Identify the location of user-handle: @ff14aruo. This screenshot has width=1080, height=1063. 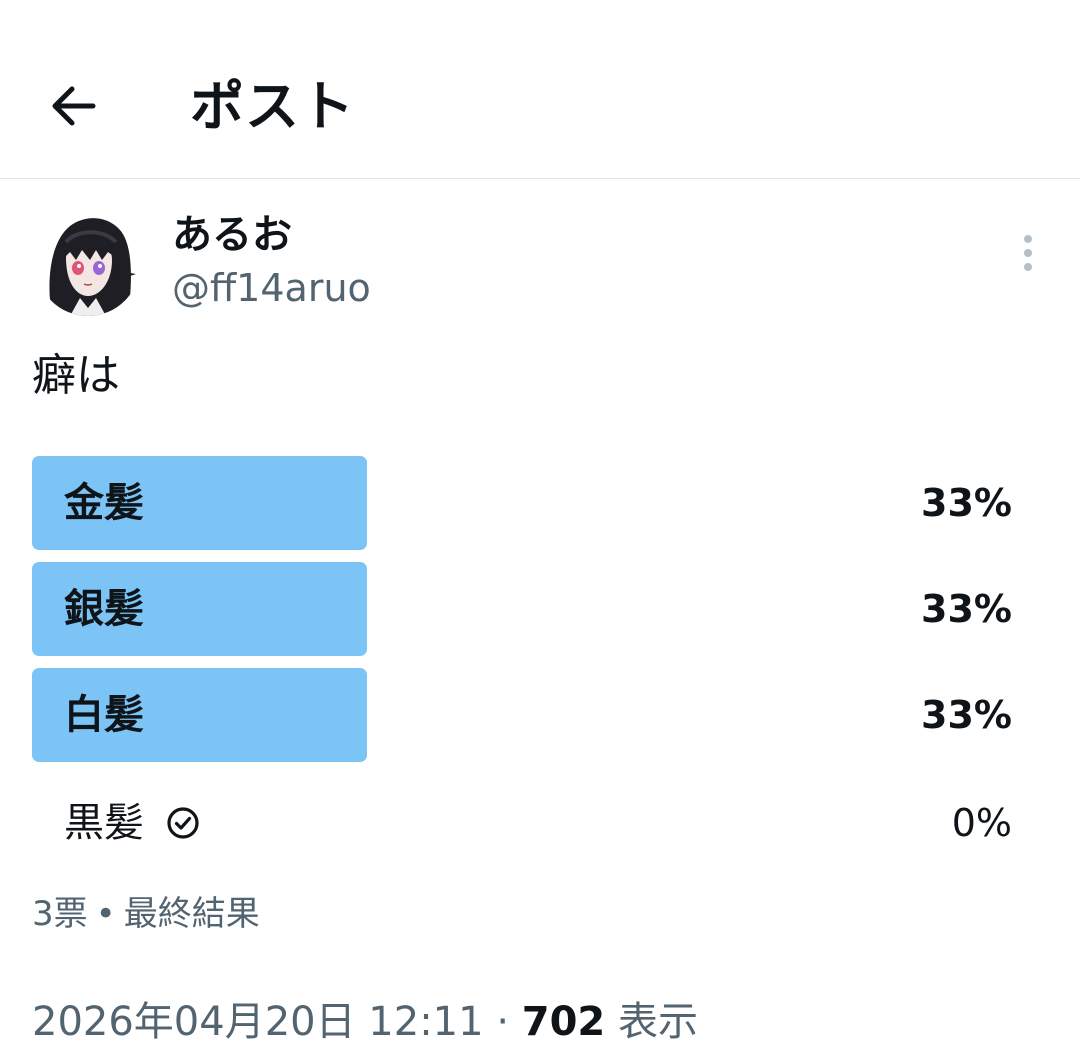
(271, 288).